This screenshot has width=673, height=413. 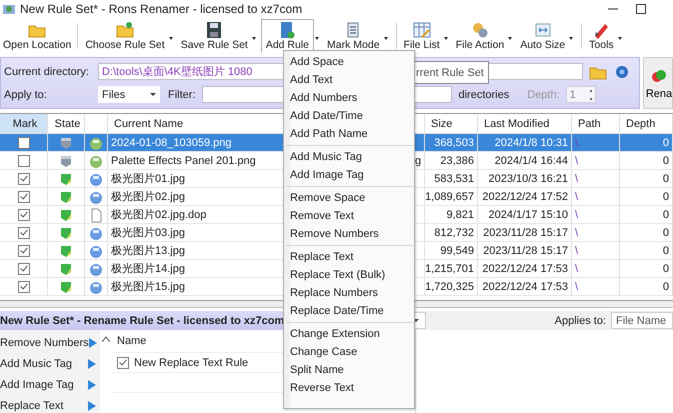 What do you see at coordinates (148, 269) in the screenshot?
I see `table-cell-text: 极光图片14.jpg` at bounding box center [148, 269].